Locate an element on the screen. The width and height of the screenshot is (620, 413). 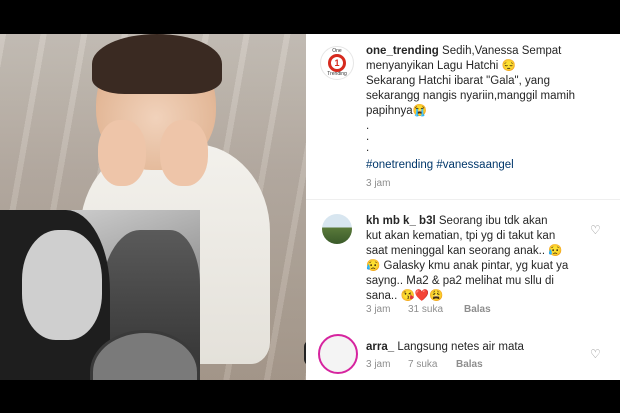
caption-line-4: sekarangg nangis nyariin,manggil mamih is located at coordinates (471, 96).